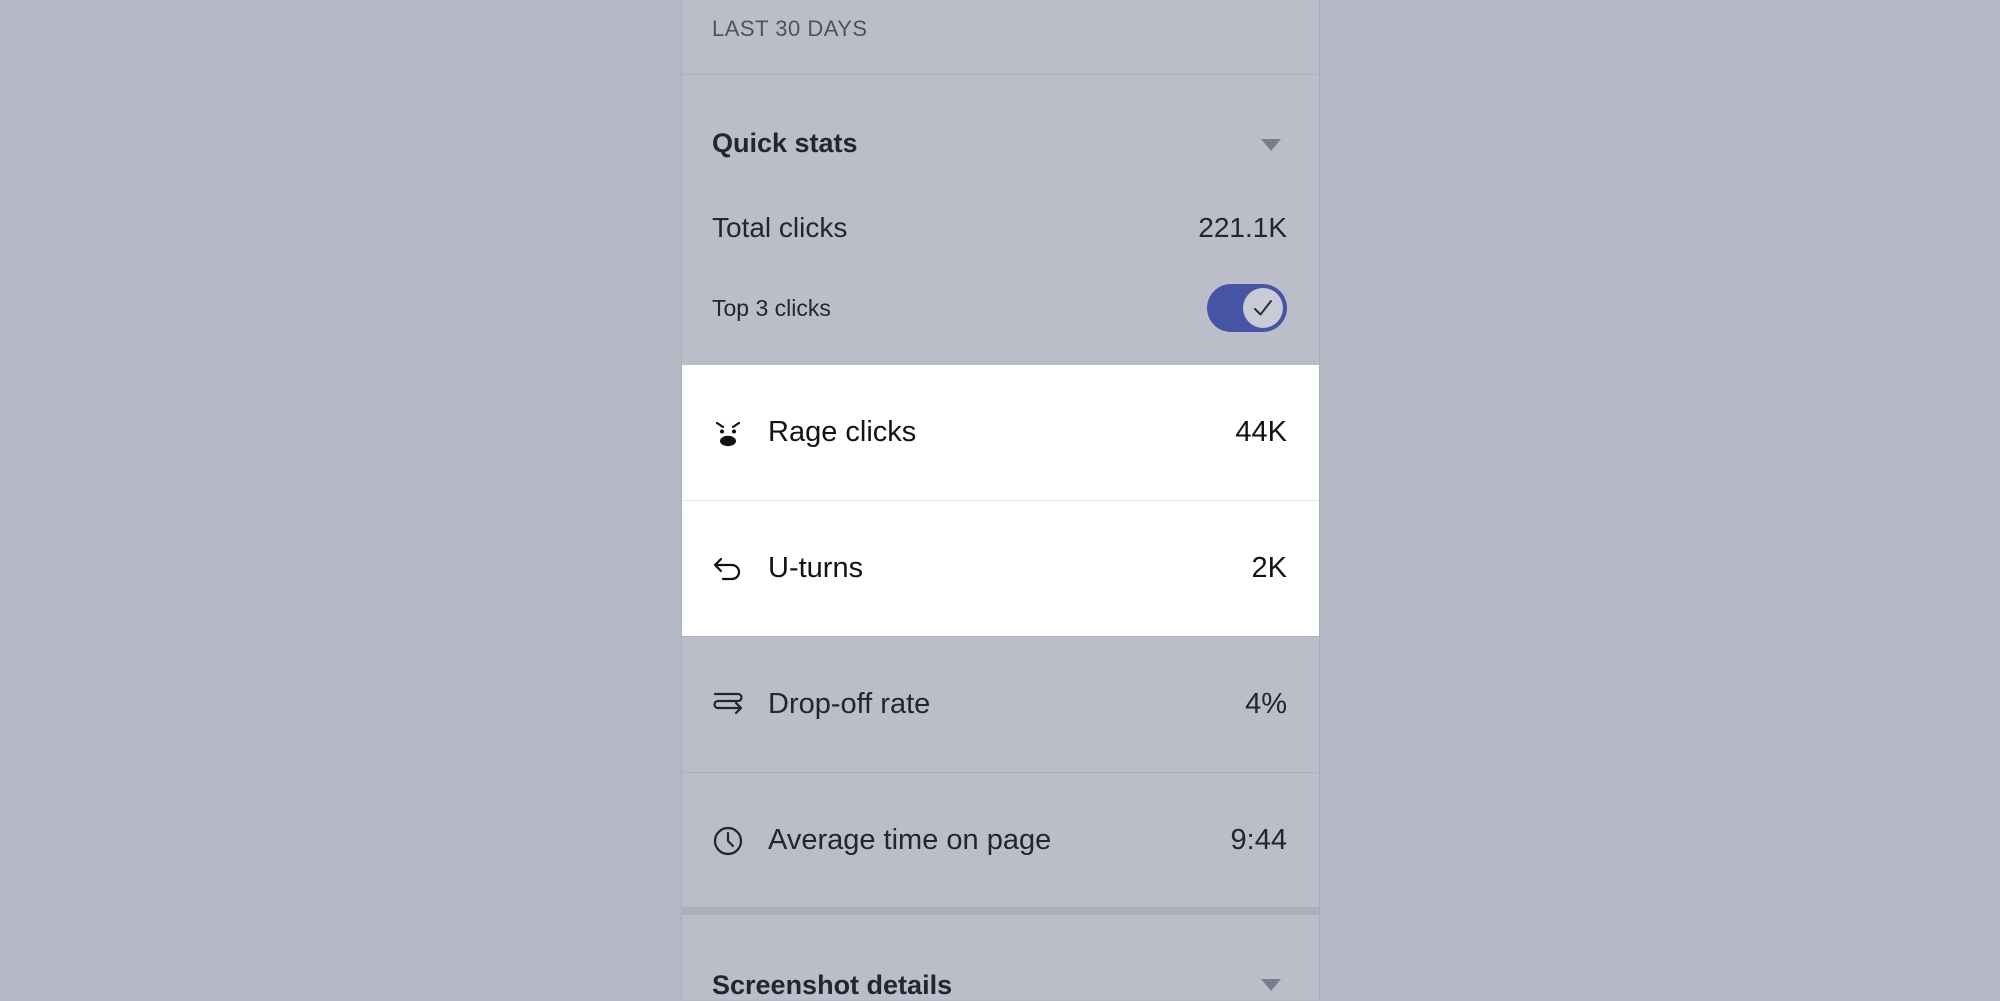 This screenshot has height=1001, width=2000. Describe the element at coordinates (1000, 568) in the screenshot. I see `metric-row-u-turns: U-turns 2K` at that location.